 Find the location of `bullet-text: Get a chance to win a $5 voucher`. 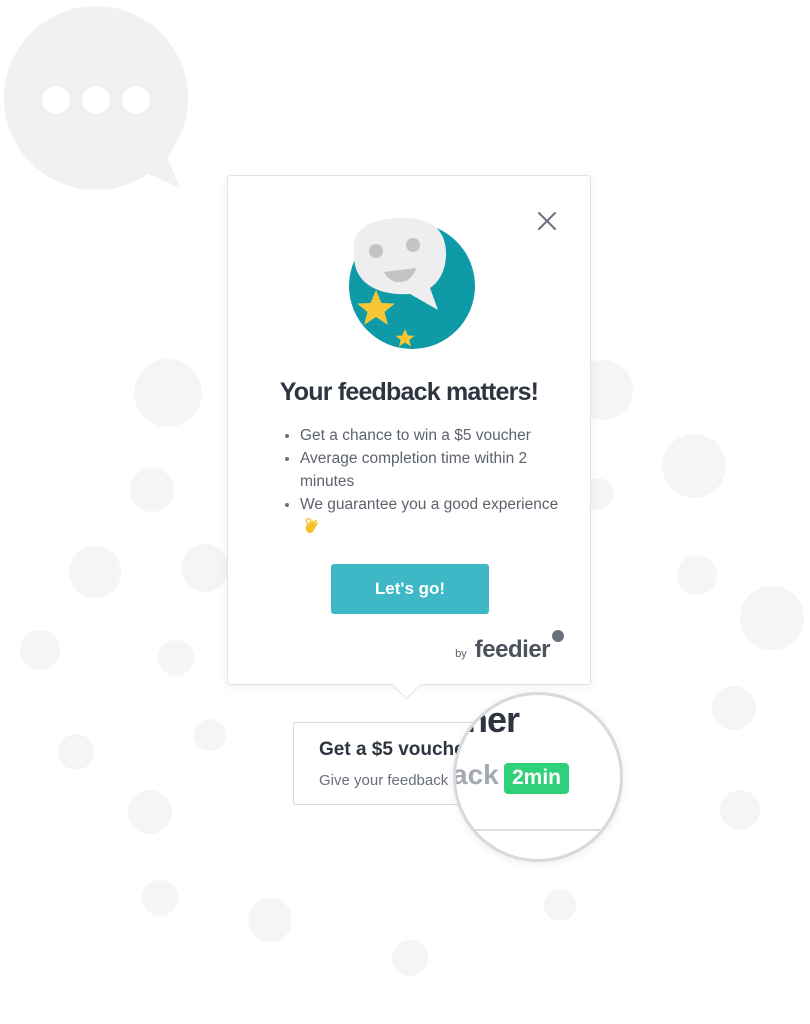

bullet-text: Get a chance to win a $5 voucher is located at coordinates (415, 435).